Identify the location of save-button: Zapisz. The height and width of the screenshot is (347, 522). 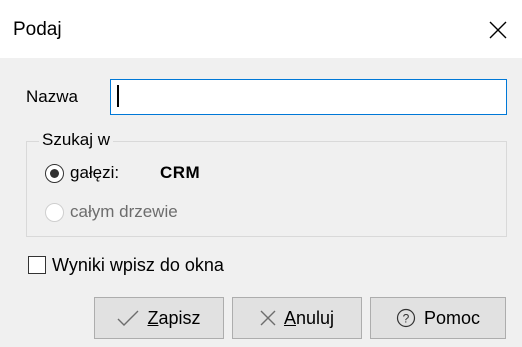
(159, 318).